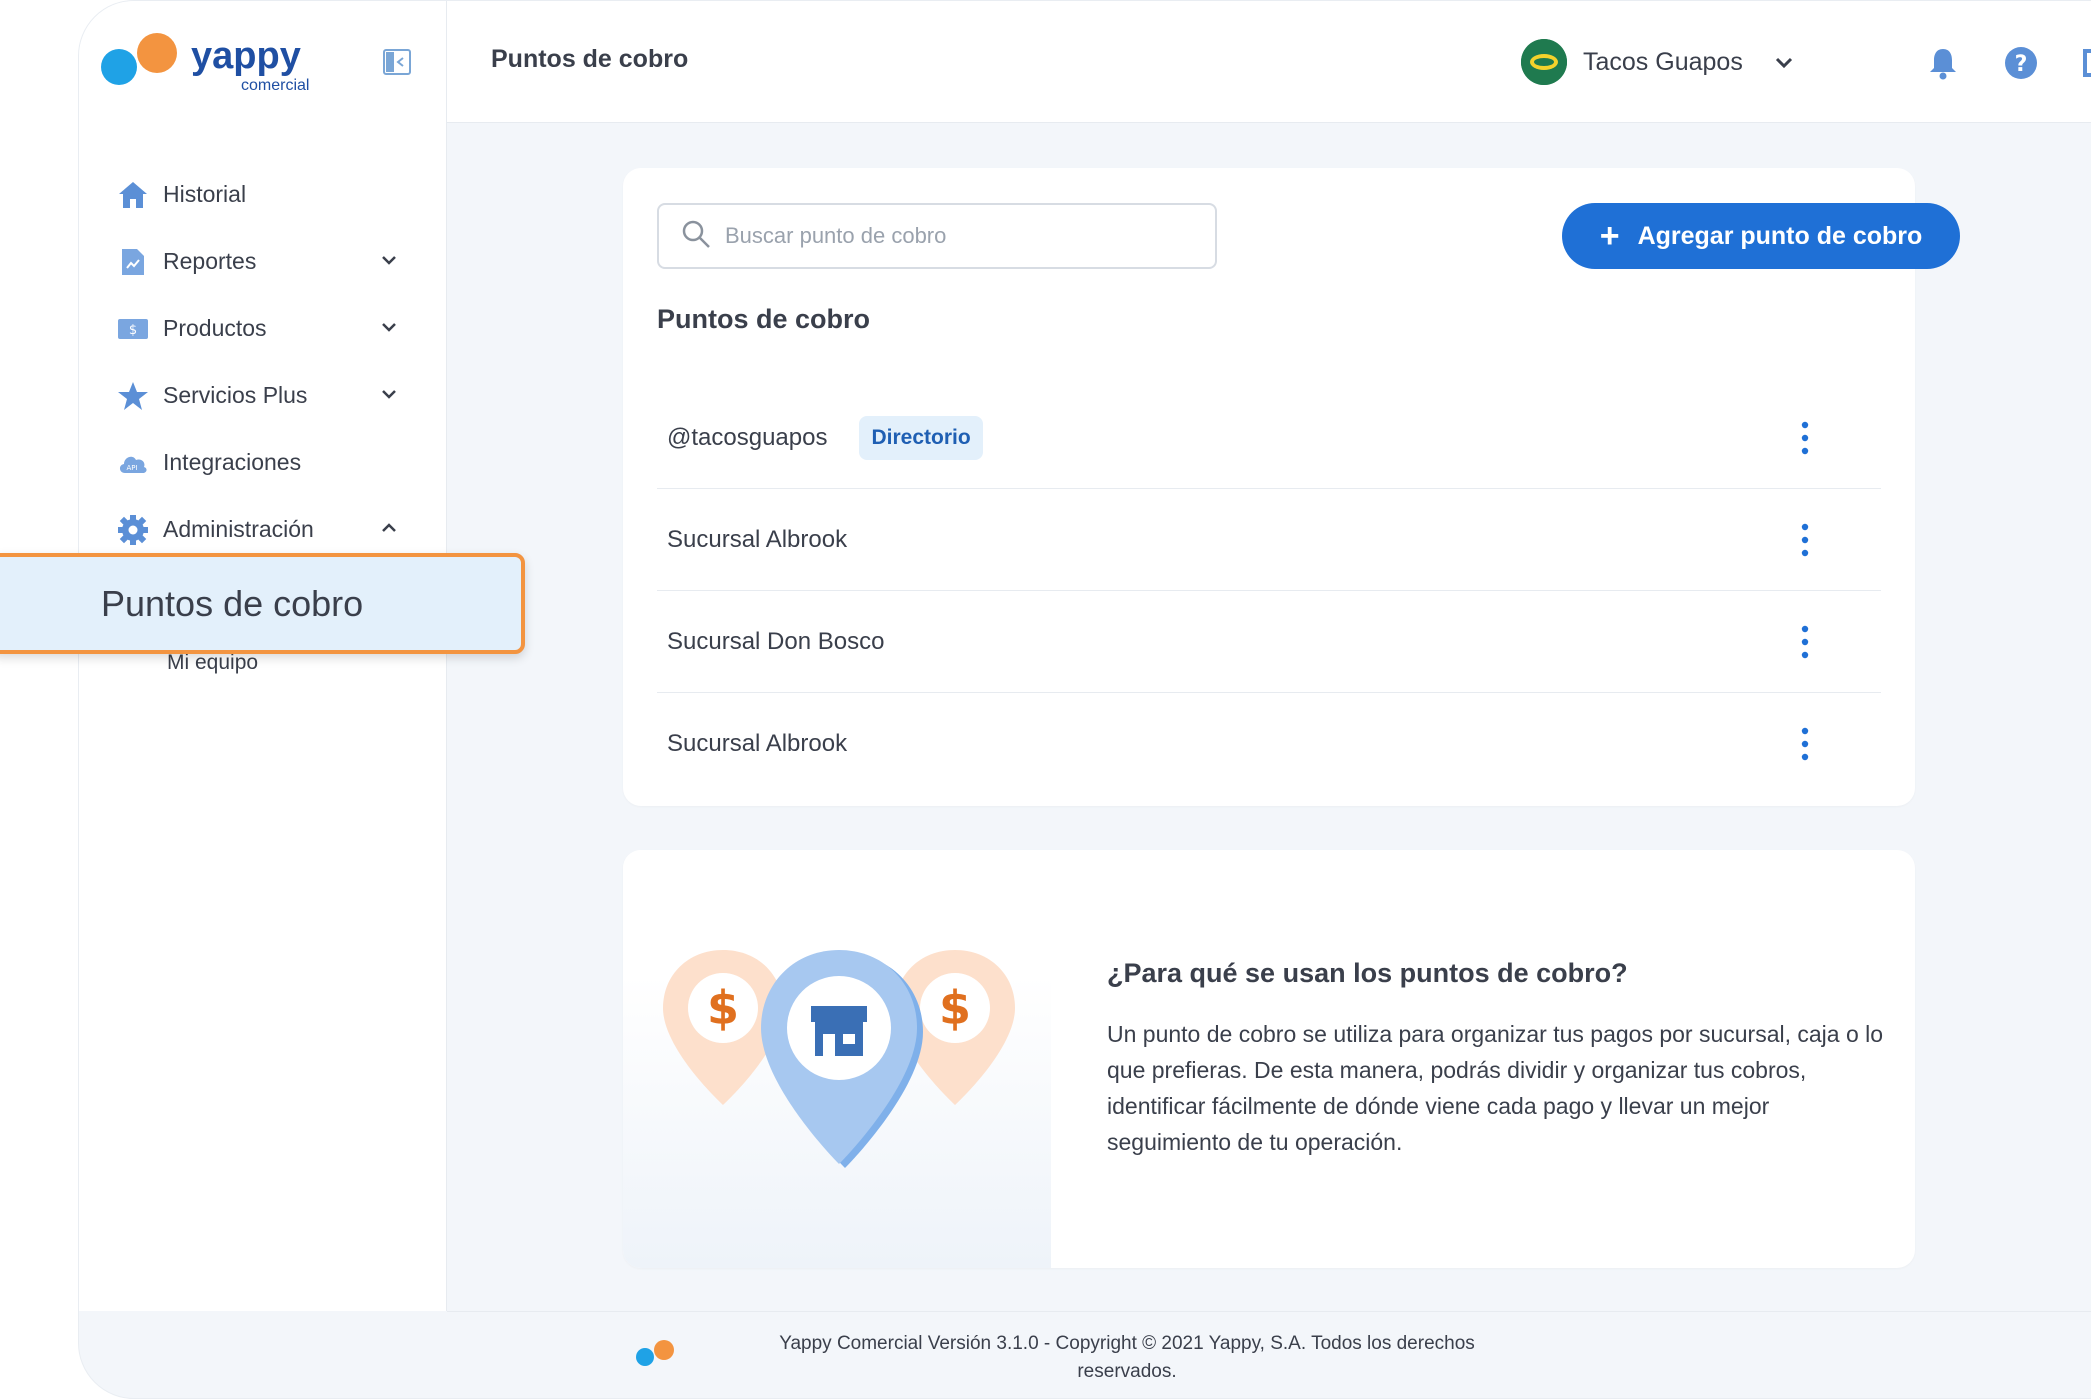 This screenshot has width=2091, height=1399. What do you see at coordinates (590, 59) in the screenshot?
I see `page-title: Puntos de cobro` at bounding box center [590, 59].